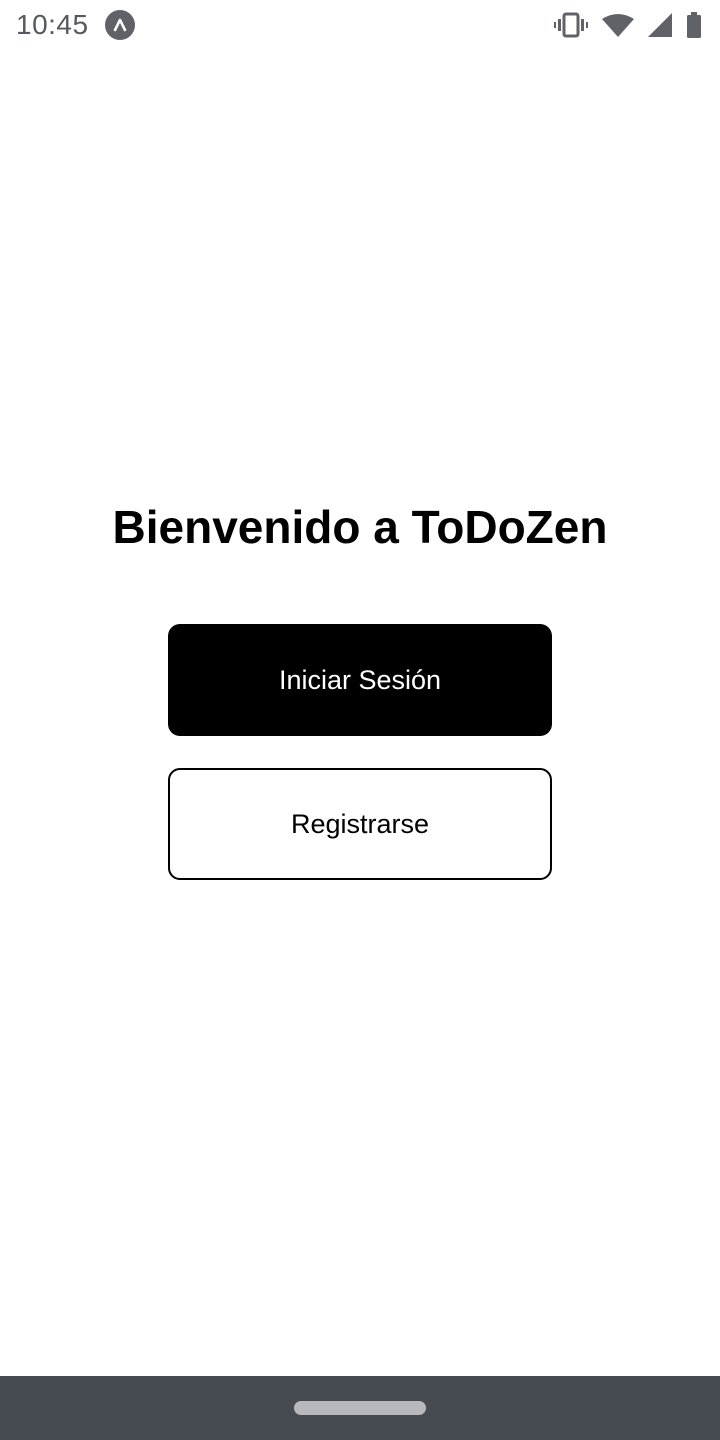 This screenshot has width=720, height=1440. Describe the element at coordinates (660, 25) in the screenshot. I see `cell-signal-icon` at that location.